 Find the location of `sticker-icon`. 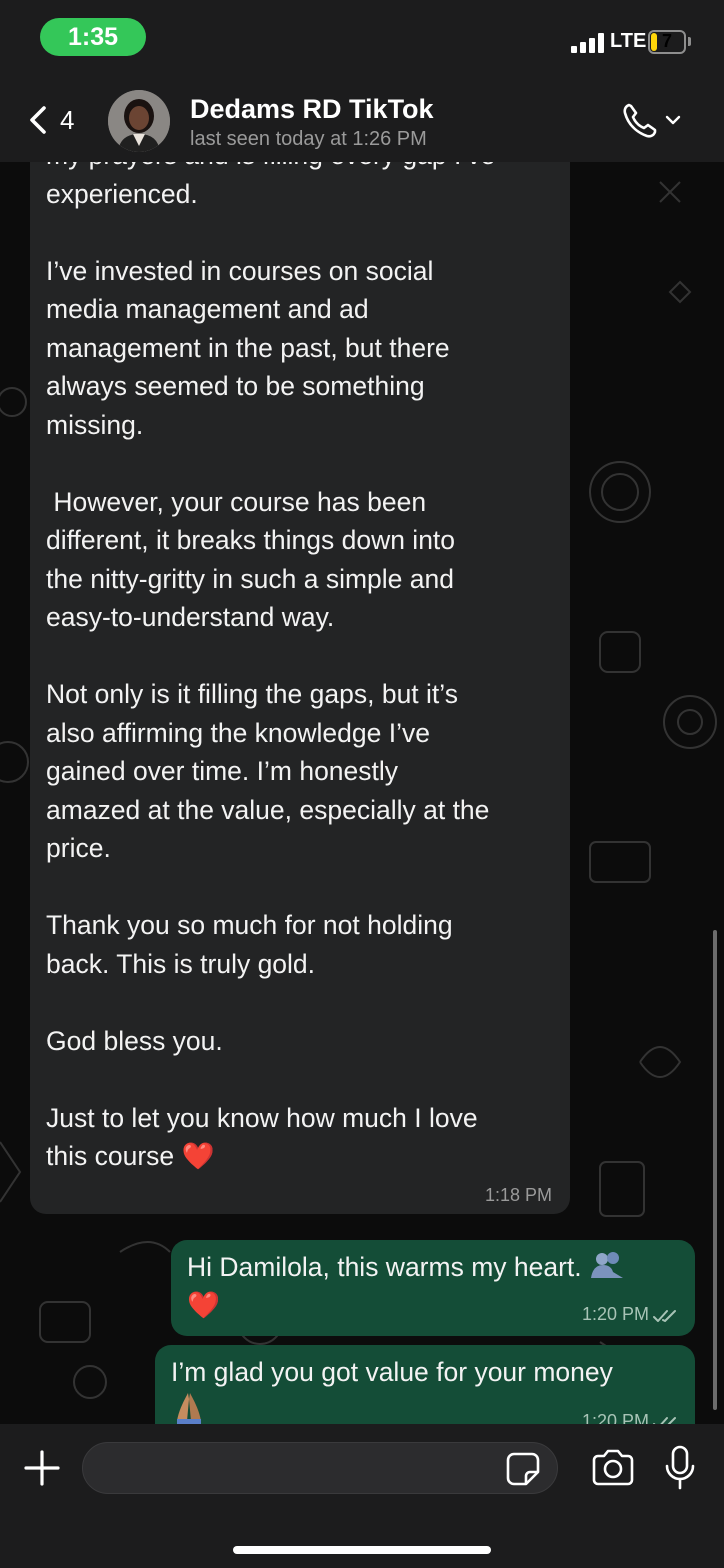

sticker-icon is located at coordinates (523, 1469).